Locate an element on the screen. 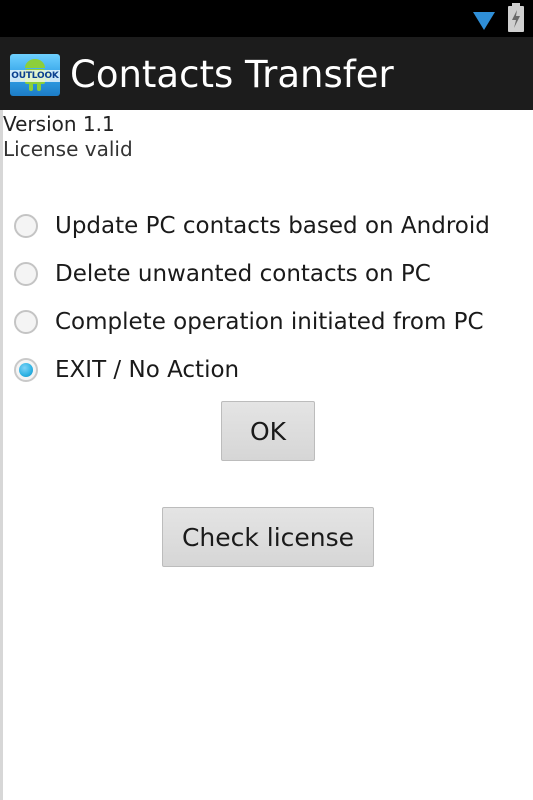  ok-button: OK is located at coordinates (268, 431).